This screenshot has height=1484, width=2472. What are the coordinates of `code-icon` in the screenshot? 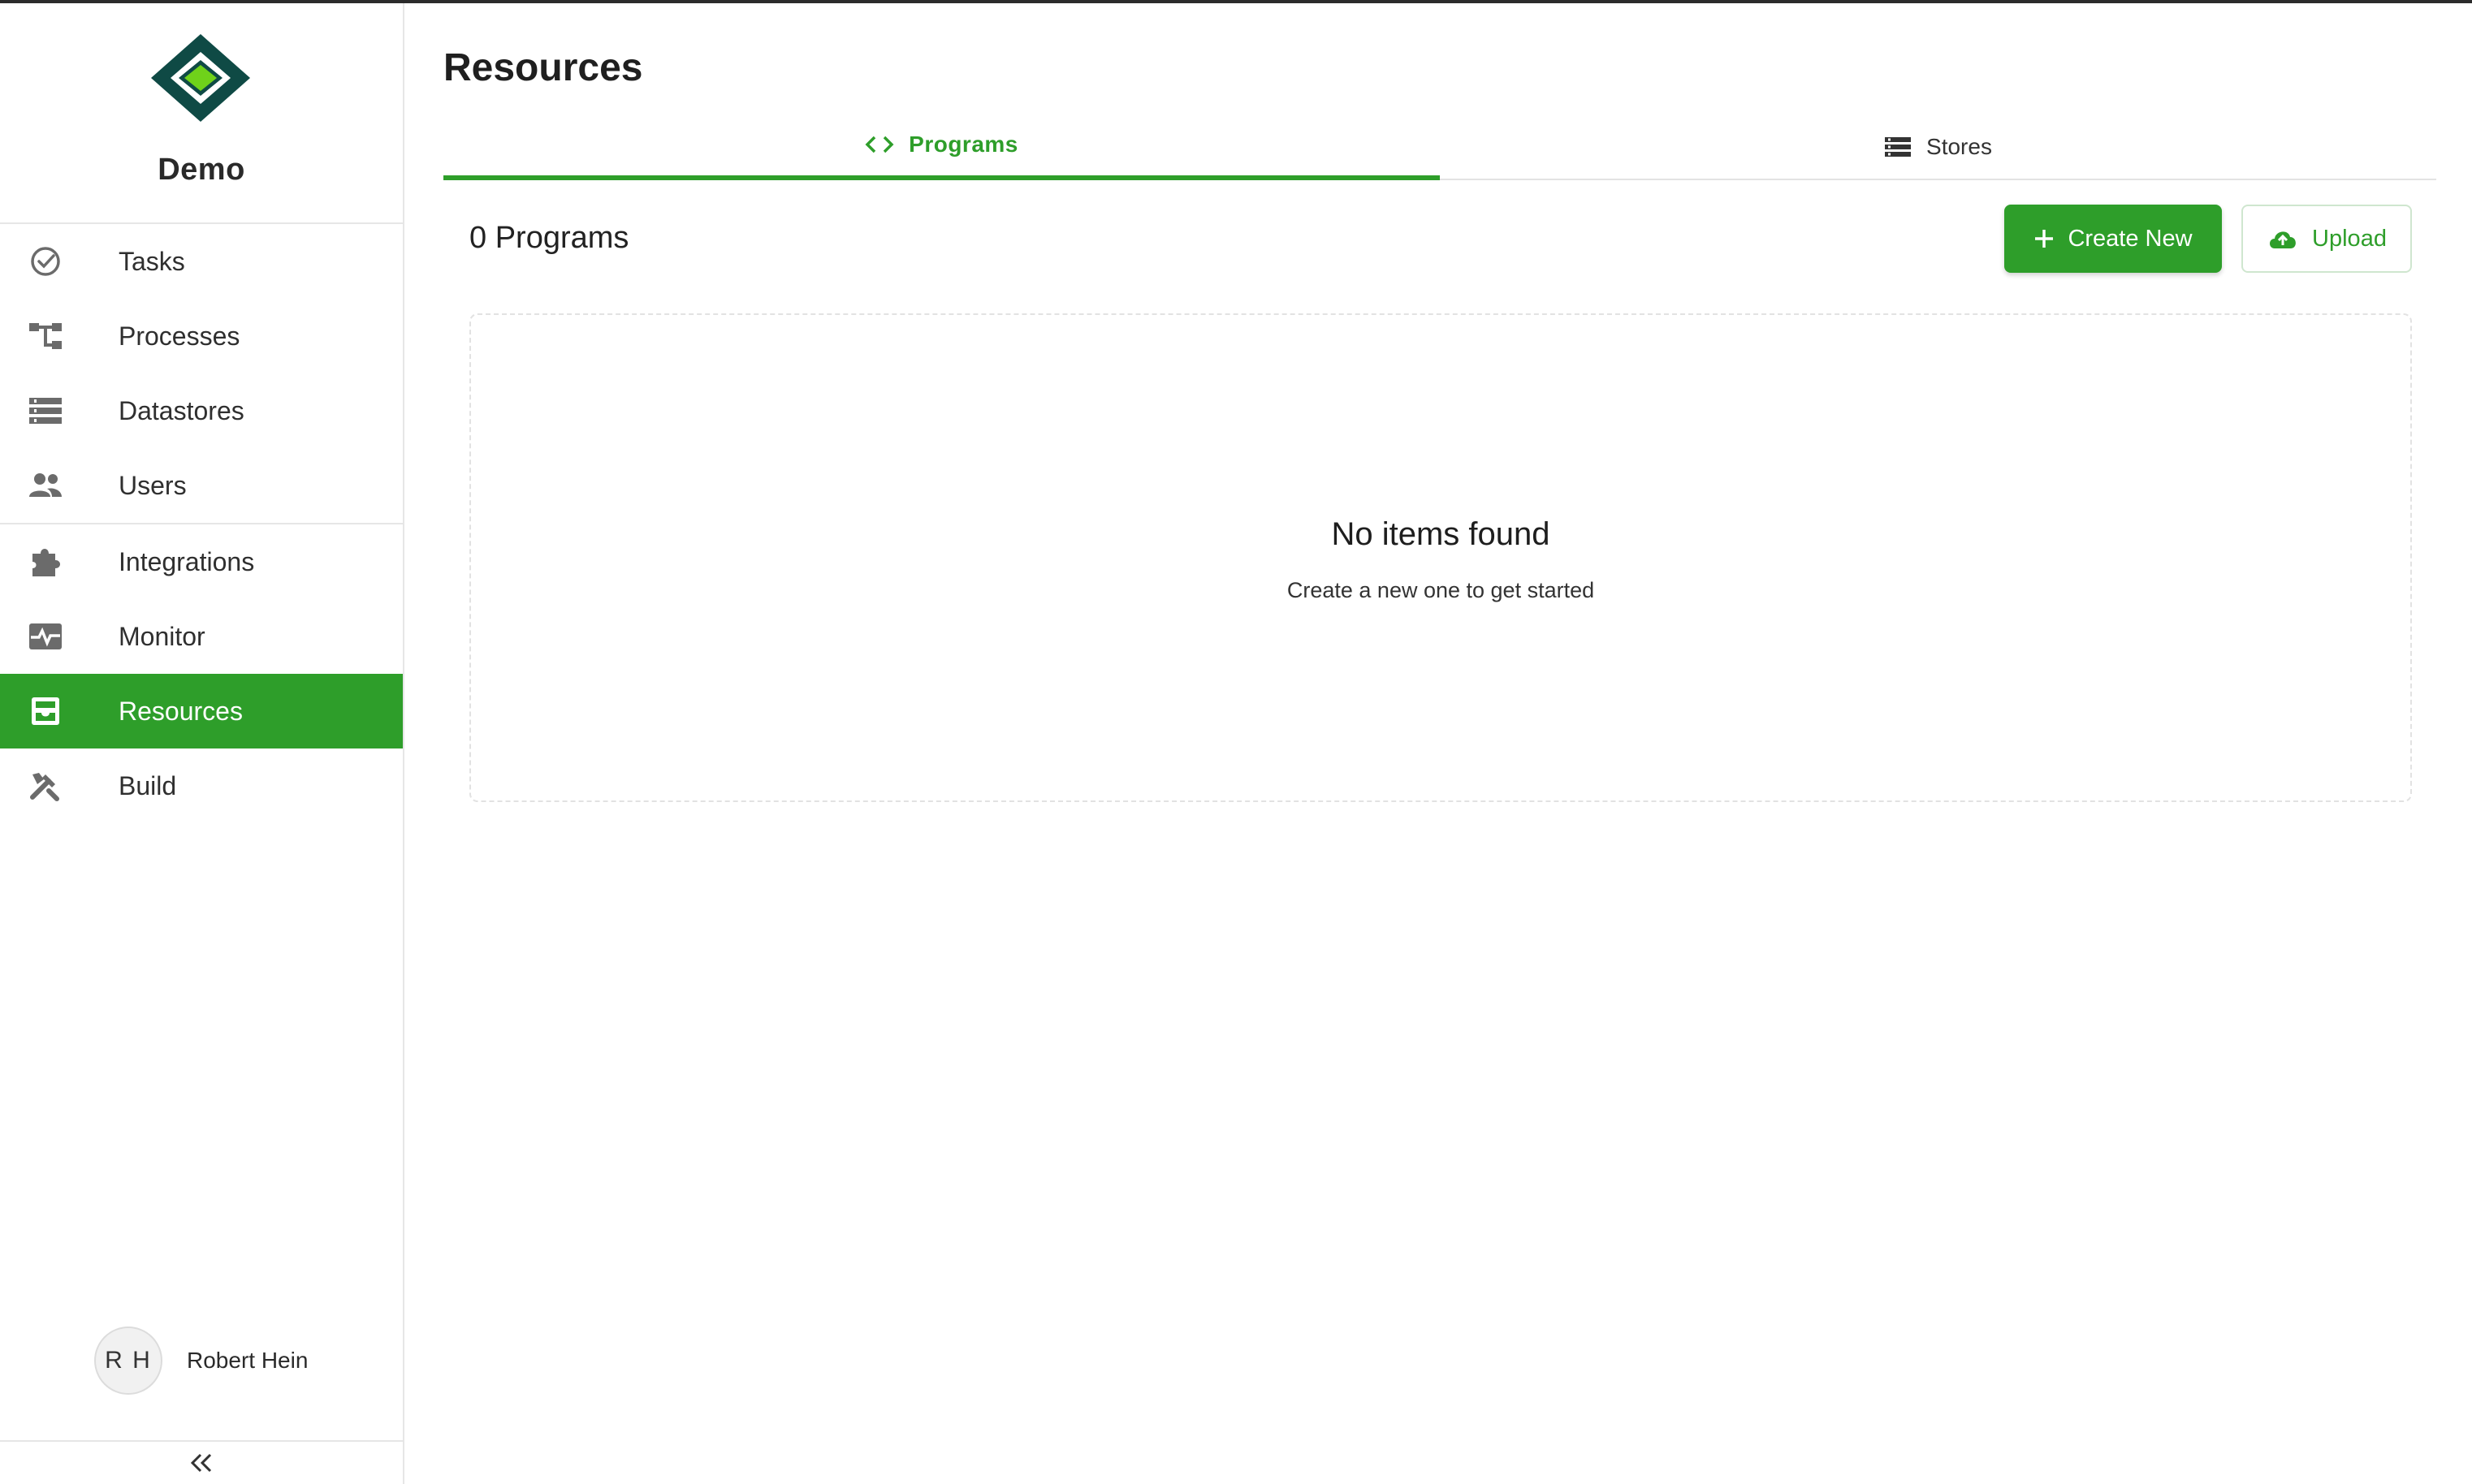 It's located at (879, 144).